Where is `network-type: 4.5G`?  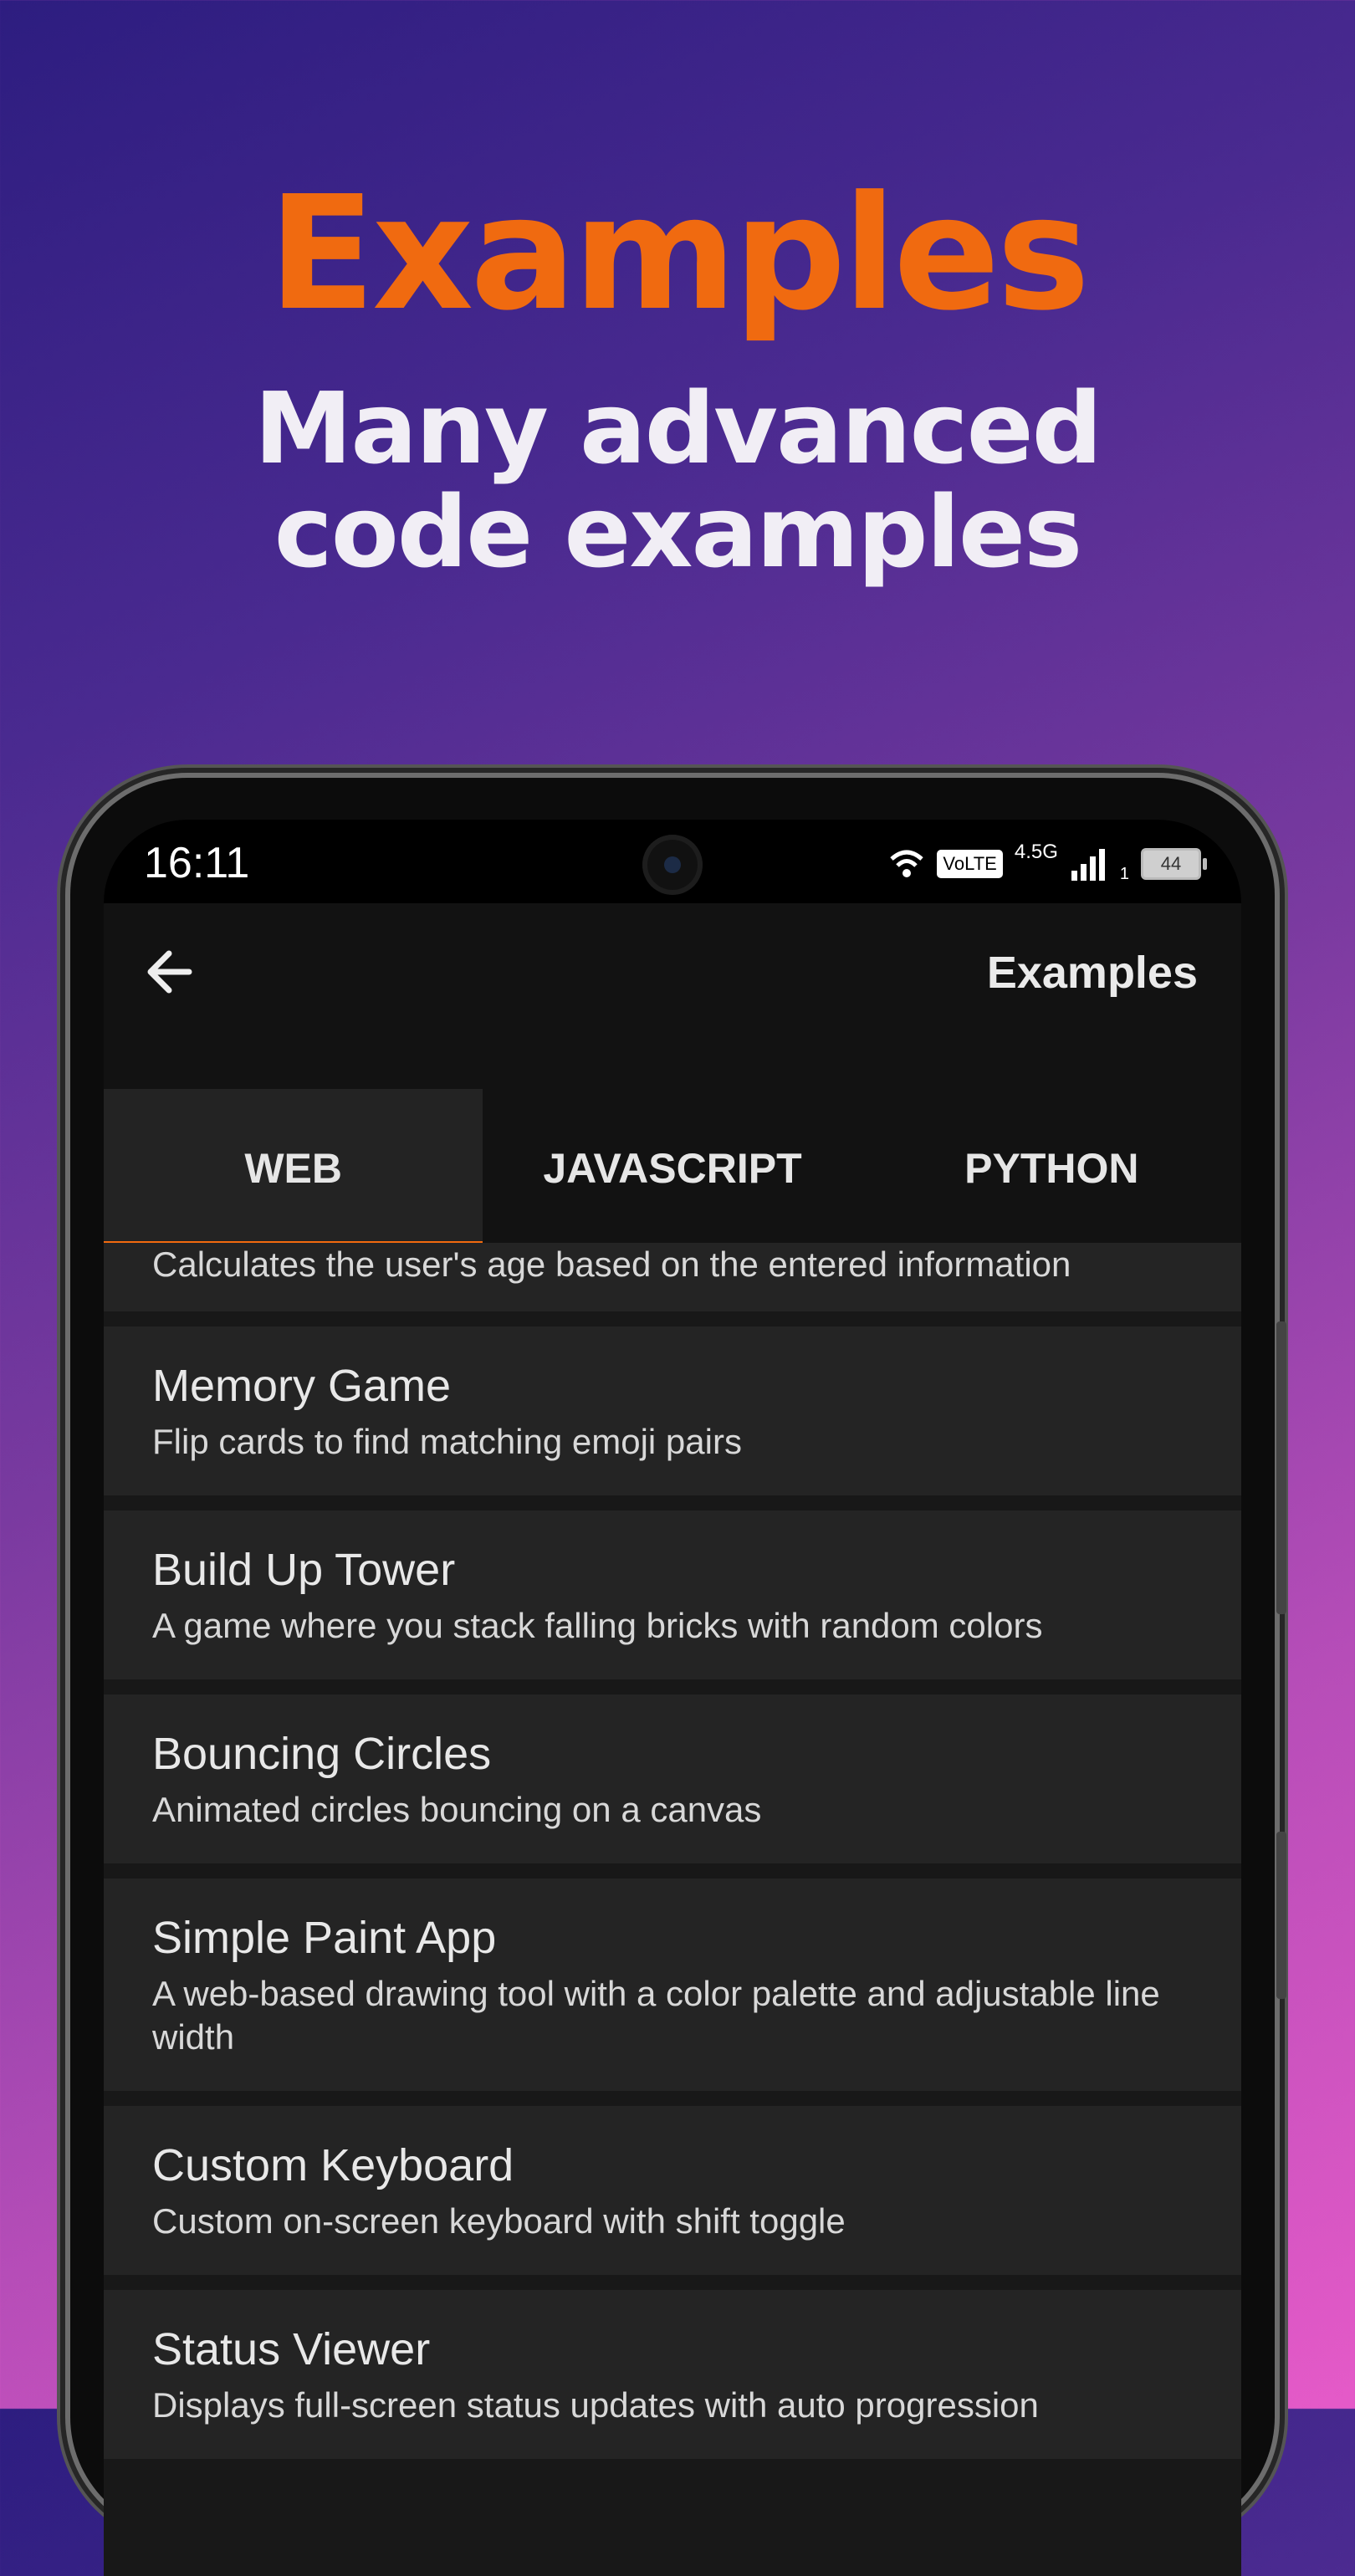
network-type: 4.5G is located at coordinates (1036, 852).